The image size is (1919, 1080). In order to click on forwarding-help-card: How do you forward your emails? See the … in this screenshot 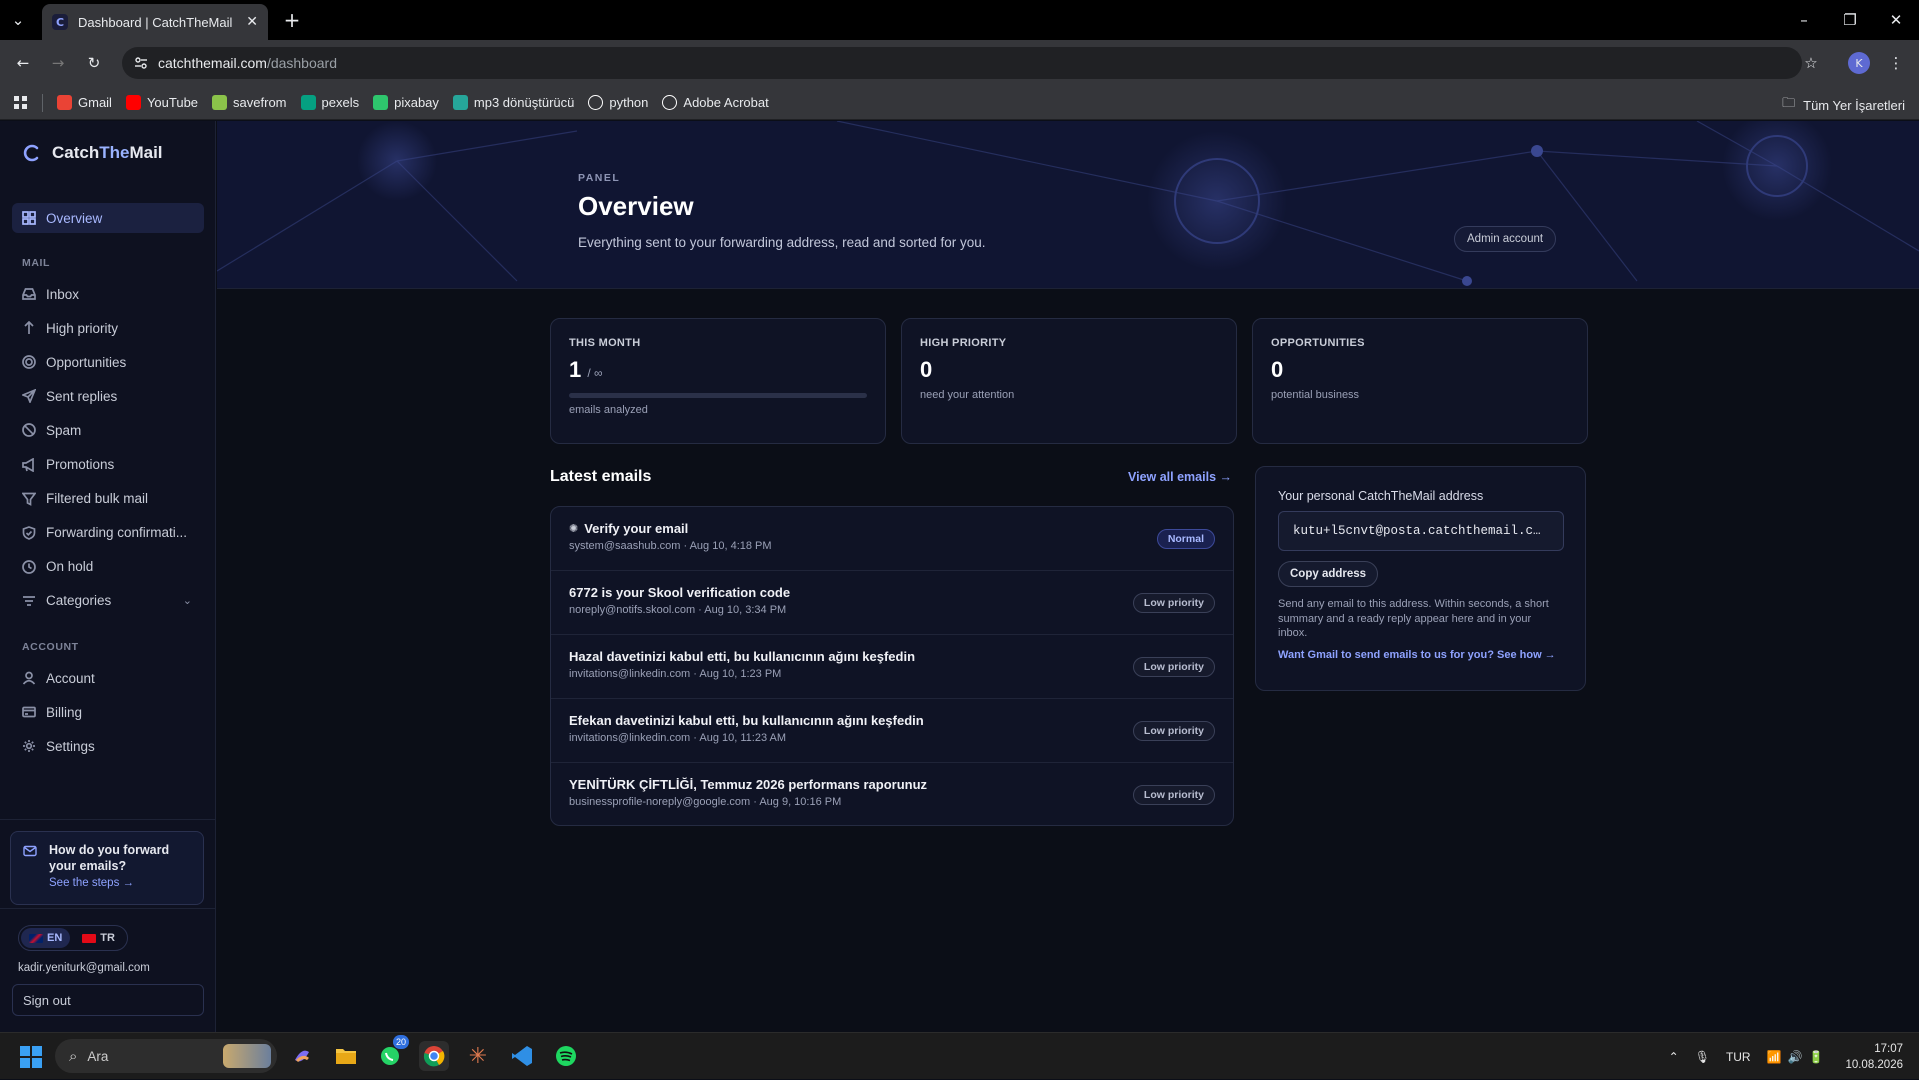, I will do `click(107, 868)`.